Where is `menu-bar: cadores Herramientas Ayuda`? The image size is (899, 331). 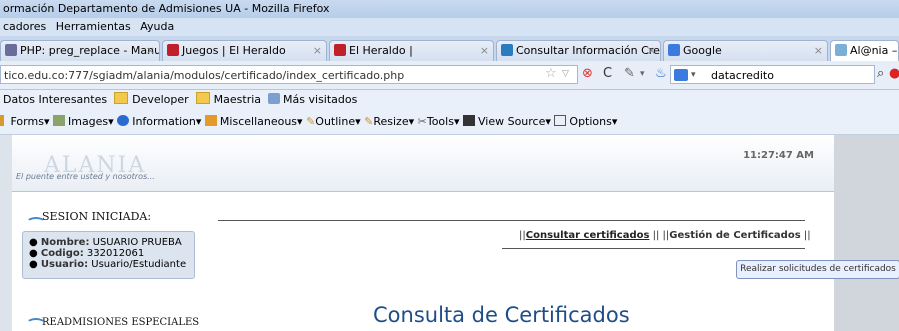 menu-bar: cadores Herramientas Ayuda is located at coordinates (449, 27).